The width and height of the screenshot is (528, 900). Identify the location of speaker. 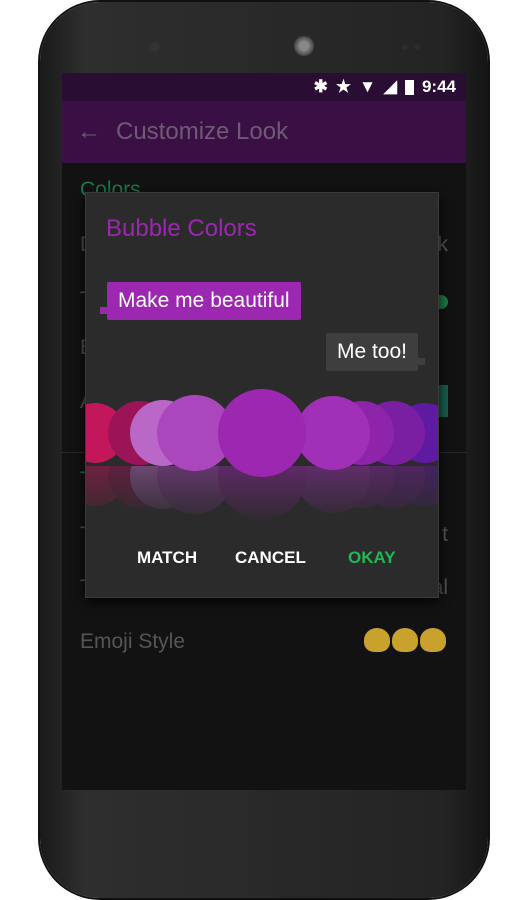
(304, 46).